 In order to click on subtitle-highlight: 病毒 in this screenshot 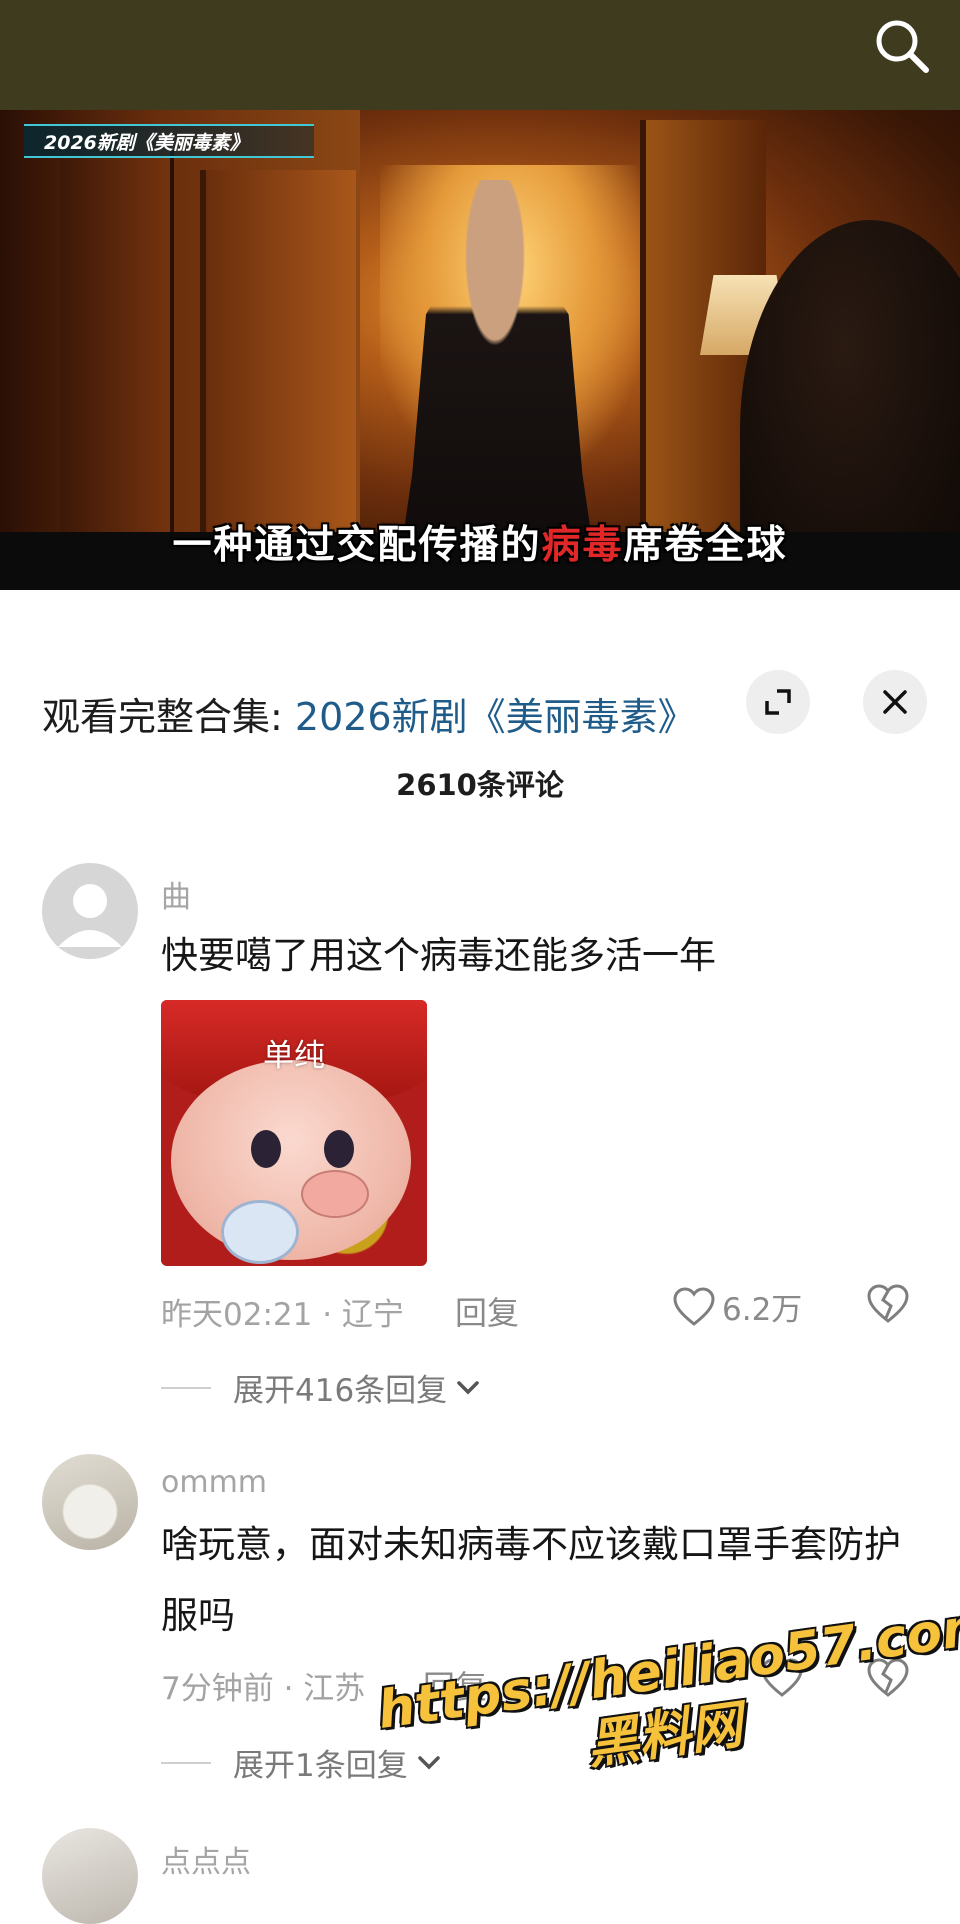, I will do `click(582, 545)`.